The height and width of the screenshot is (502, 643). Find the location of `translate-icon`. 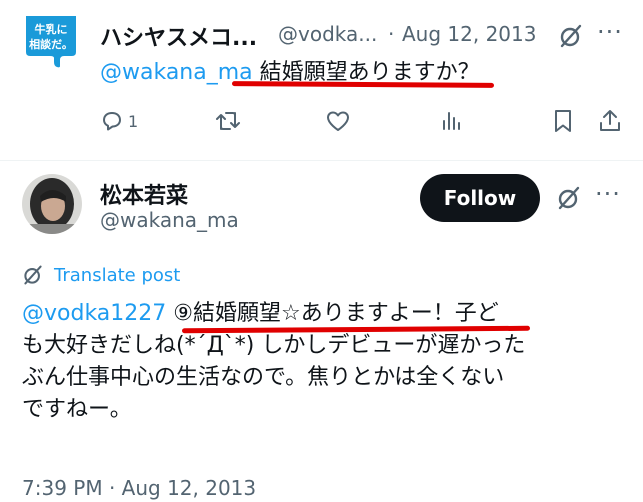

translate-icon is located at coordinates (33, 275).